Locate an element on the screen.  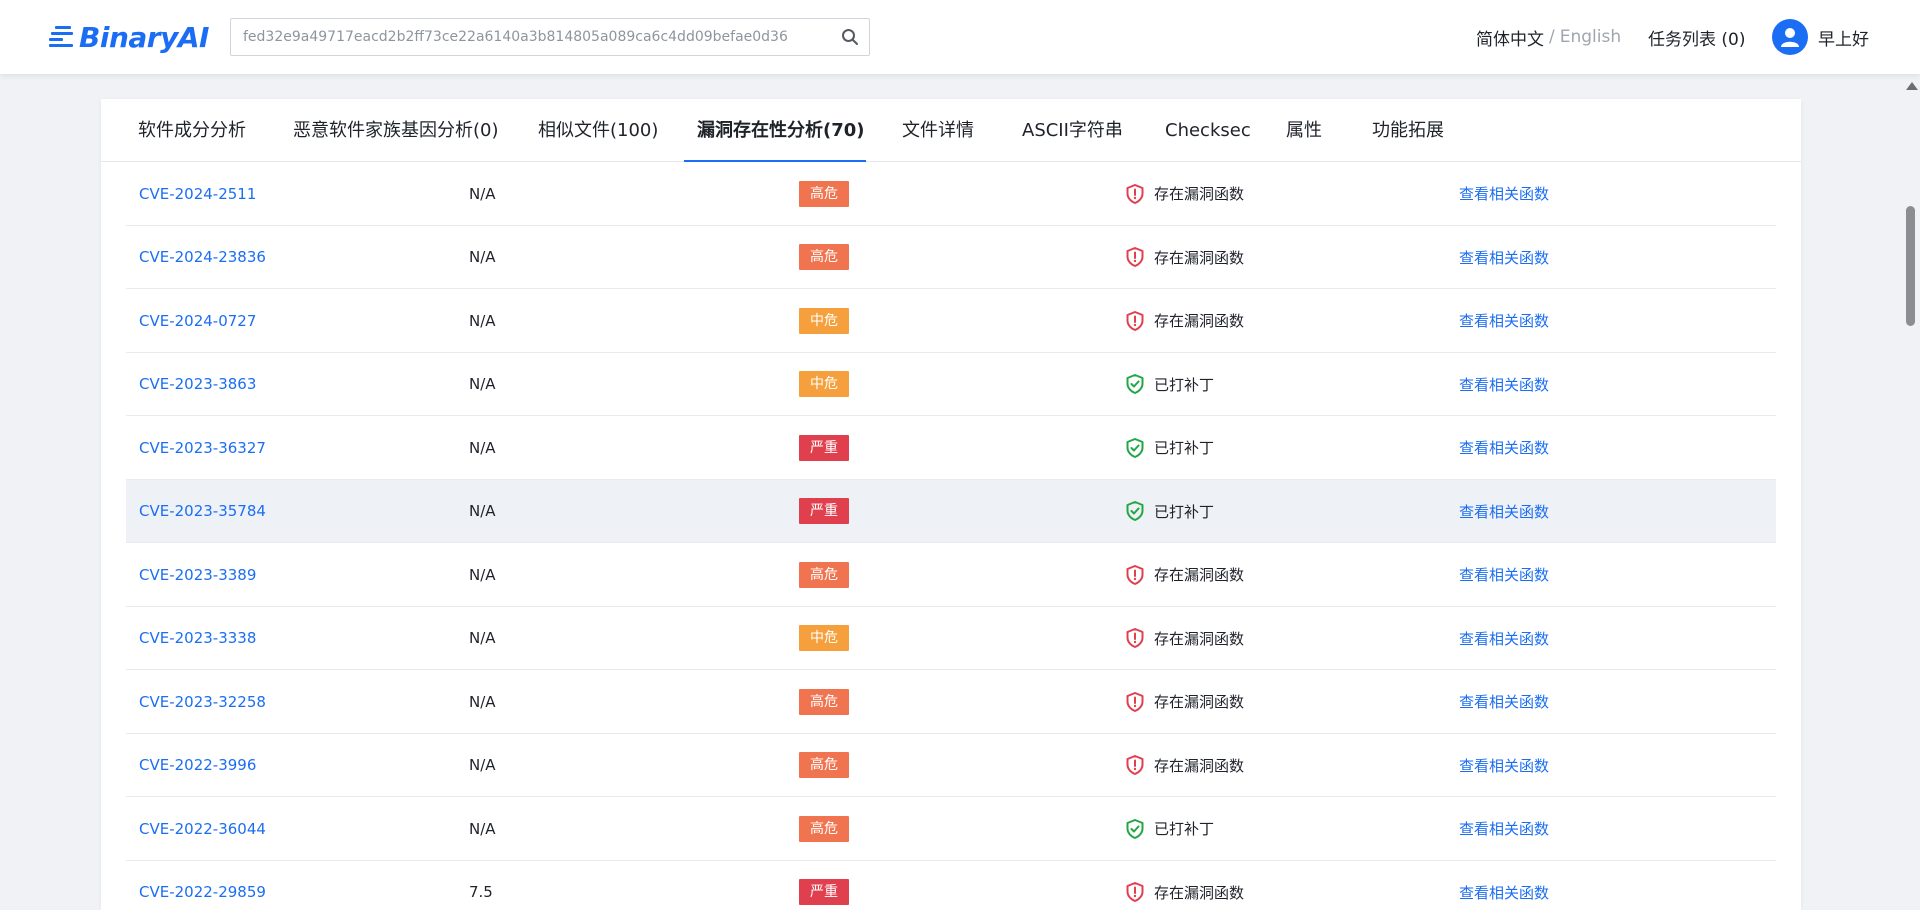
avatar is located at coordinates (1790, 37).